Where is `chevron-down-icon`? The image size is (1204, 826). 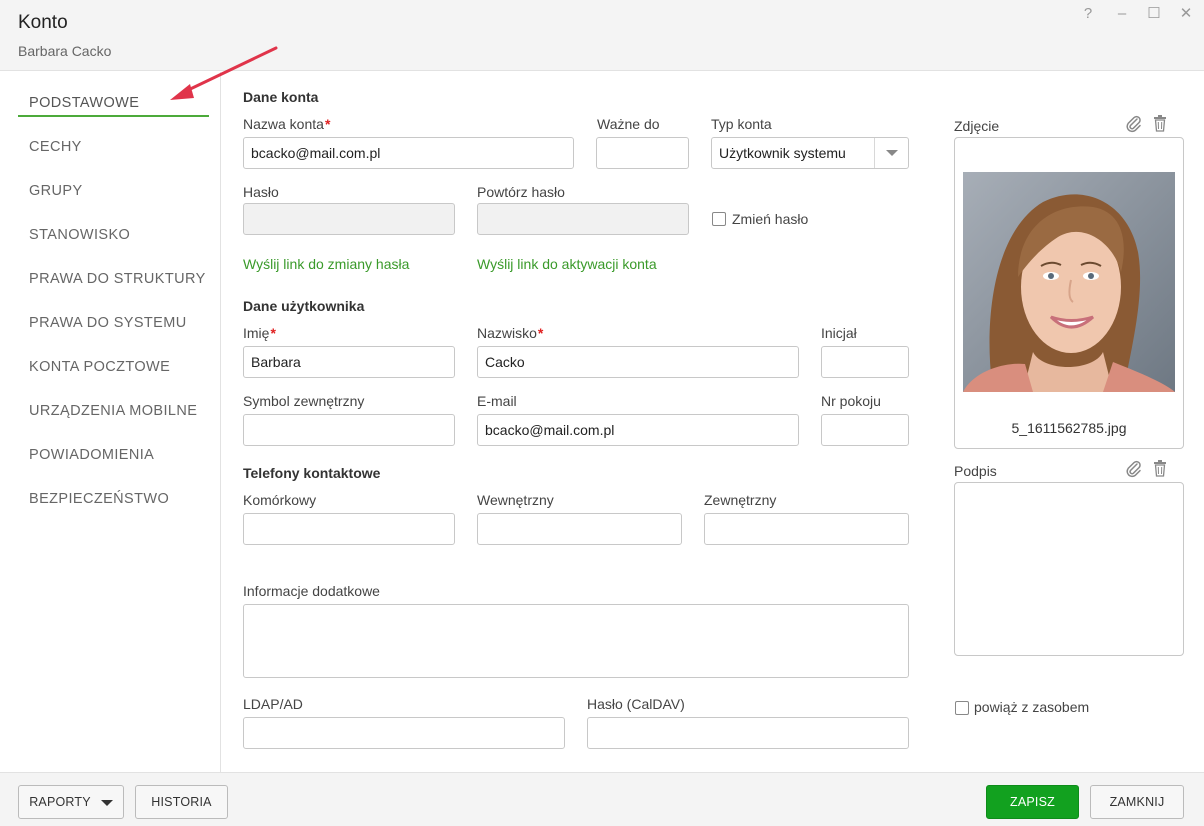 chevron-down-icon is located at coordinates (891, 153).